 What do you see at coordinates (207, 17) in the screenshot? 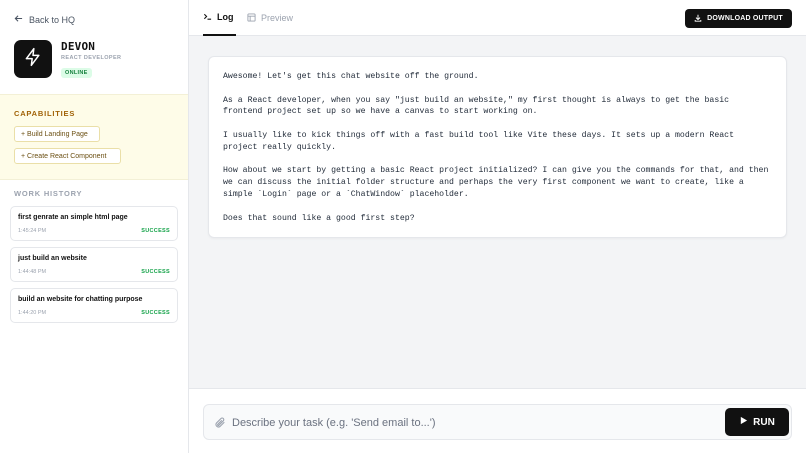
I see `terminal-icon` at bounding box center [207, 17].